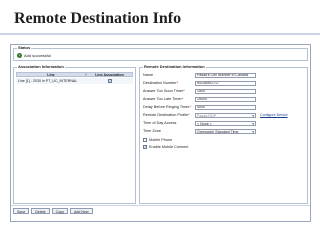 Image resolution: width=320 pixels, height=240 pixels. What do you see at coordinates (174, 66) in the screenshot?
I see `remote-destination-legend: Remote Destination Information` at bounding box center [174, 66].